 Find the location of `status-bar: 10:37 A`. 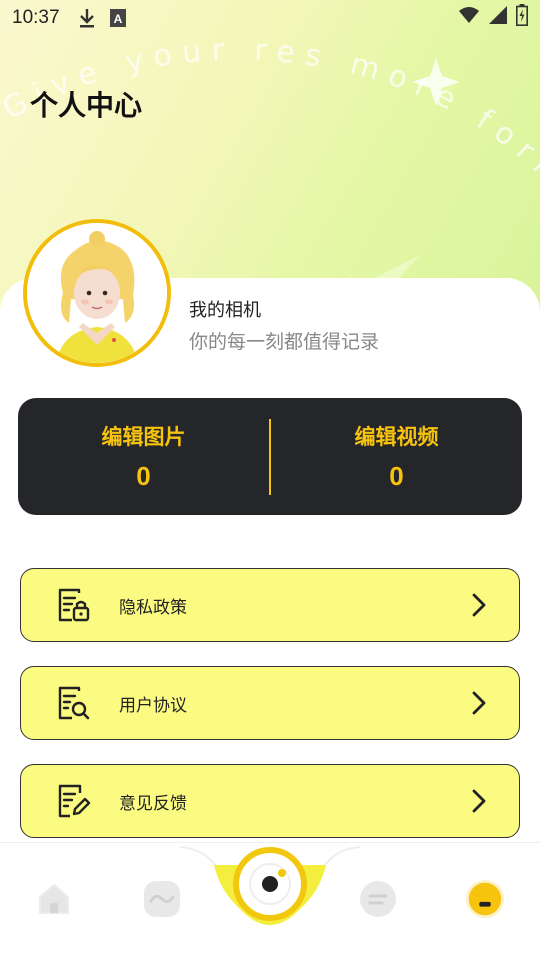

status-bar: 10:37 A is located at coordinates (270, 18).